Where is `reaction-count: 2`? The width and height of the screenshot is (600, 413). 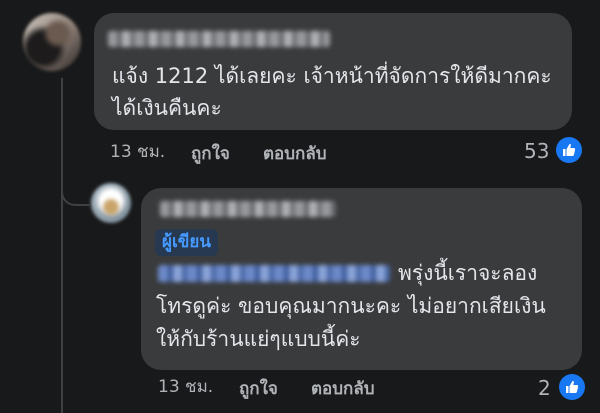 reaction-count: 2 is located at coordinates (544, 388).